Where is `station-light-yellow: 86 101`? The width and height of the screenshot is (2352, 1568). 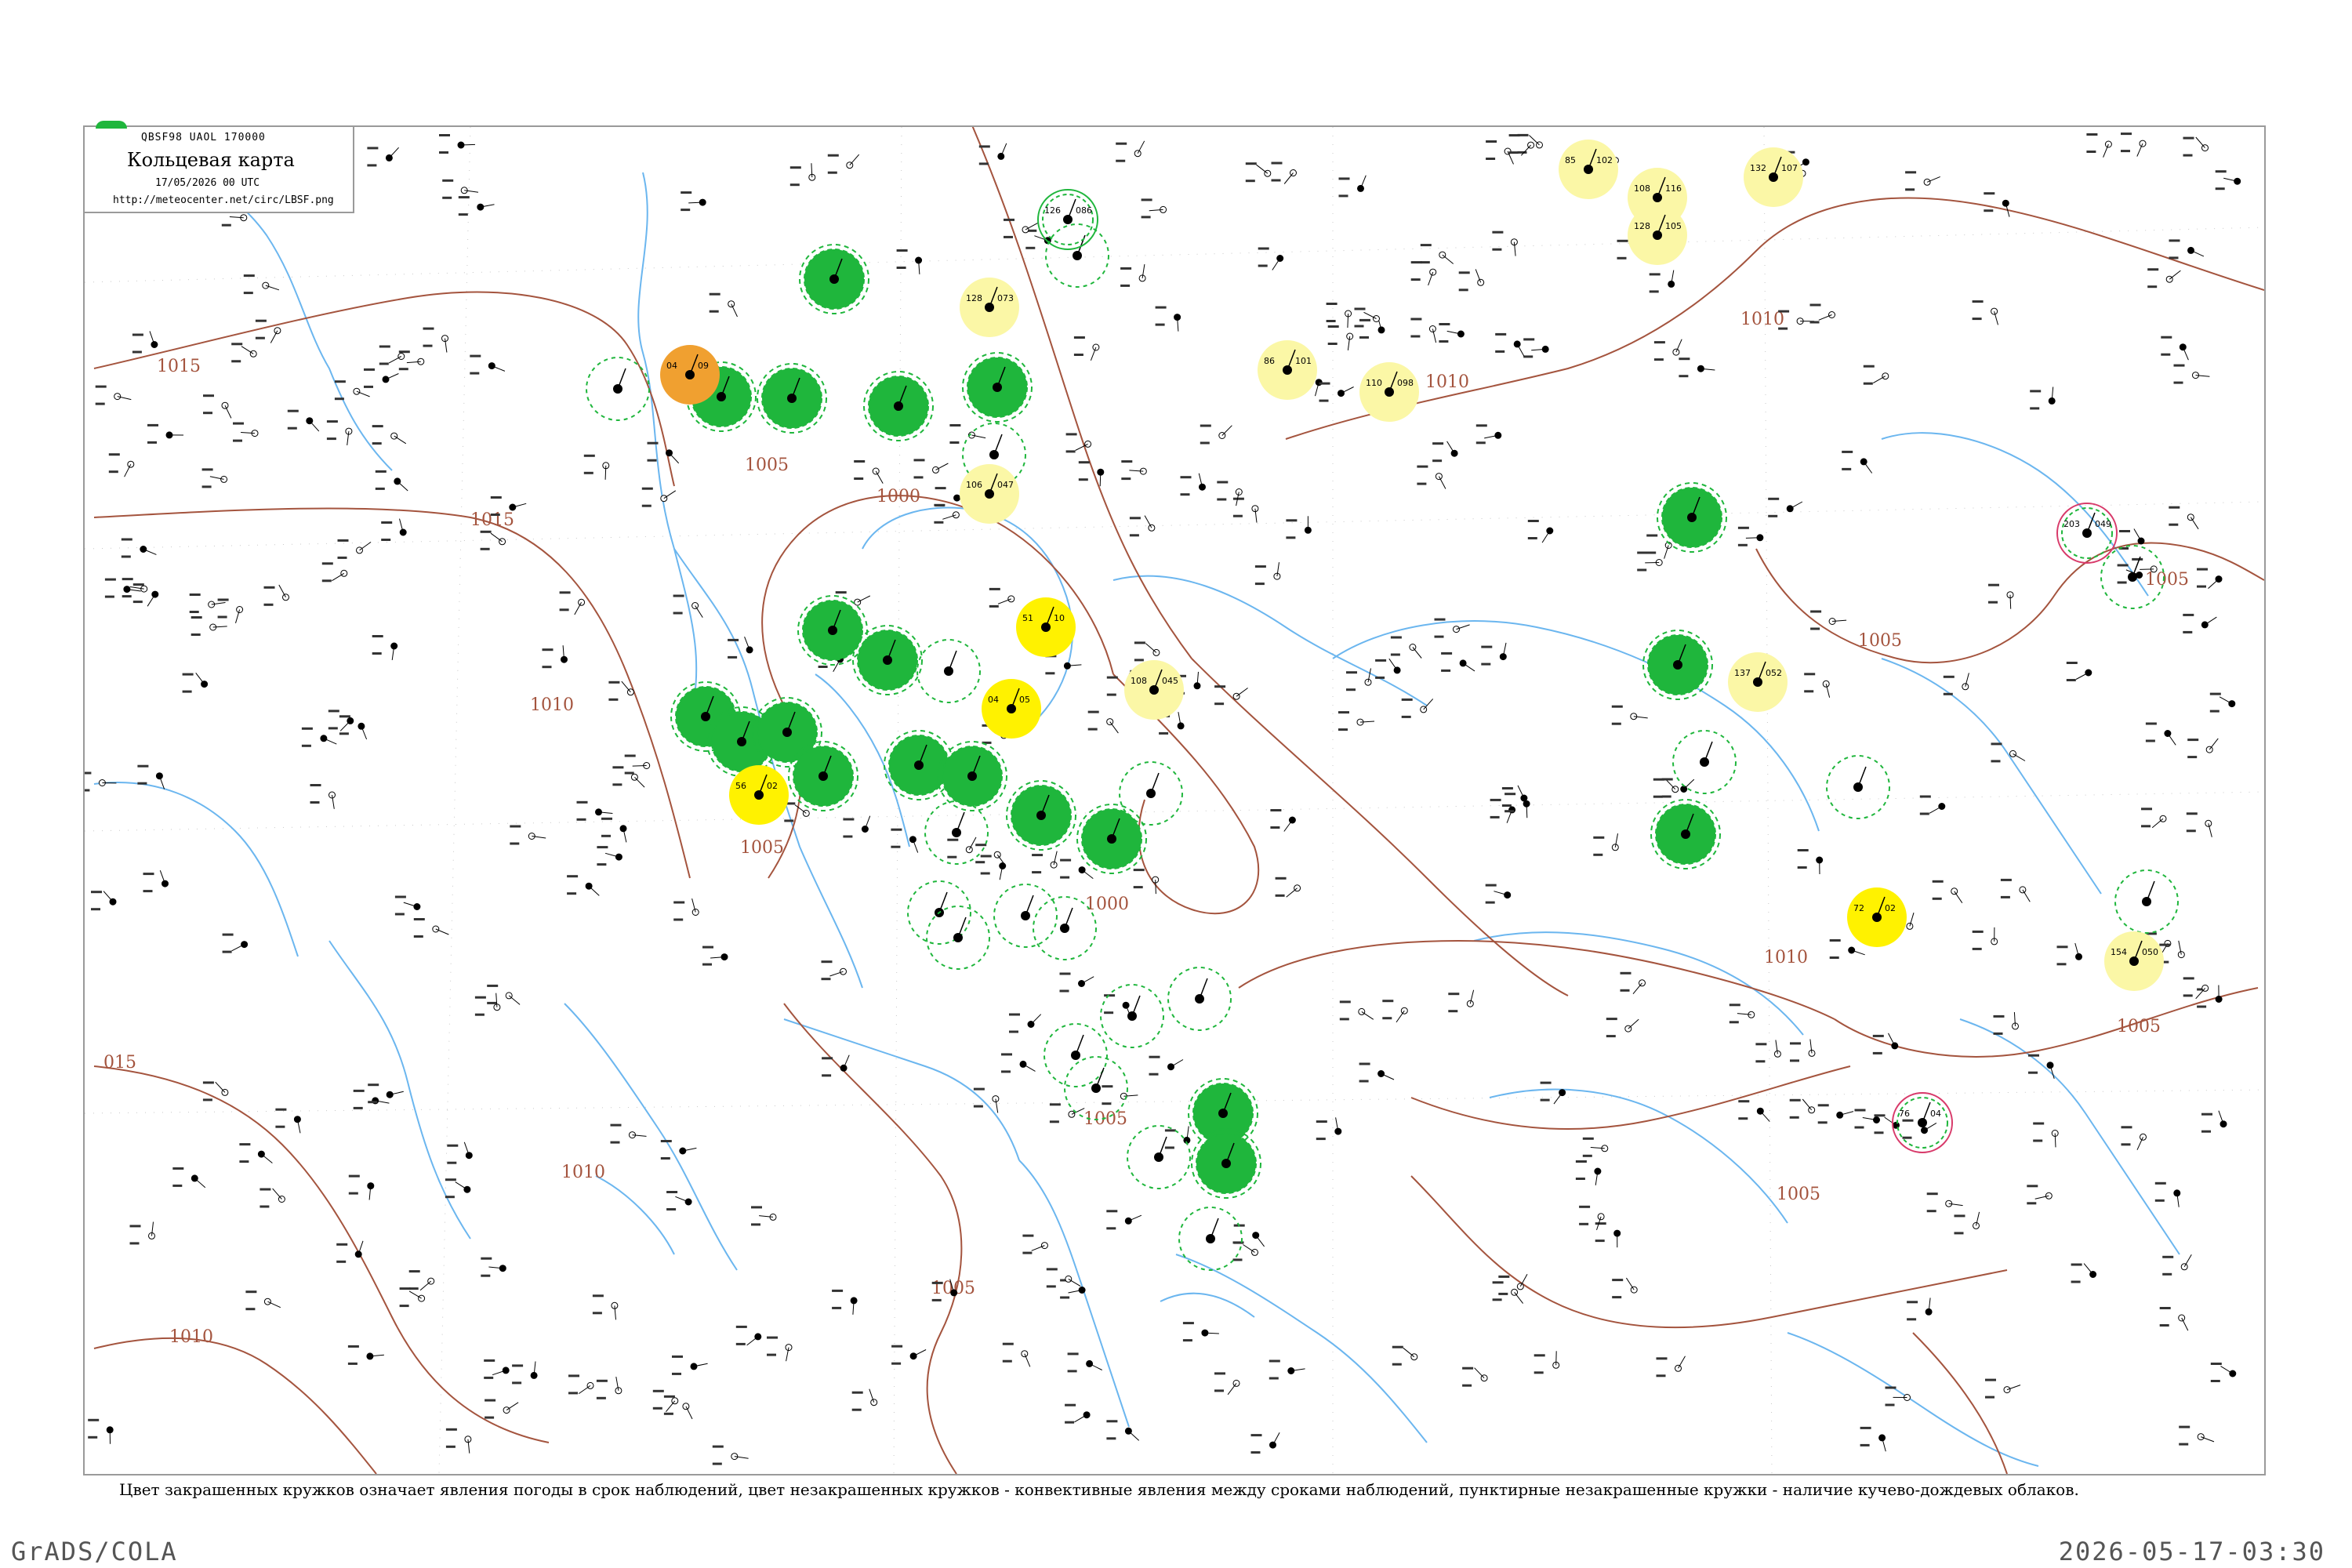
station-light-yellow: 86 101 is located at coordinates (1287, 370).